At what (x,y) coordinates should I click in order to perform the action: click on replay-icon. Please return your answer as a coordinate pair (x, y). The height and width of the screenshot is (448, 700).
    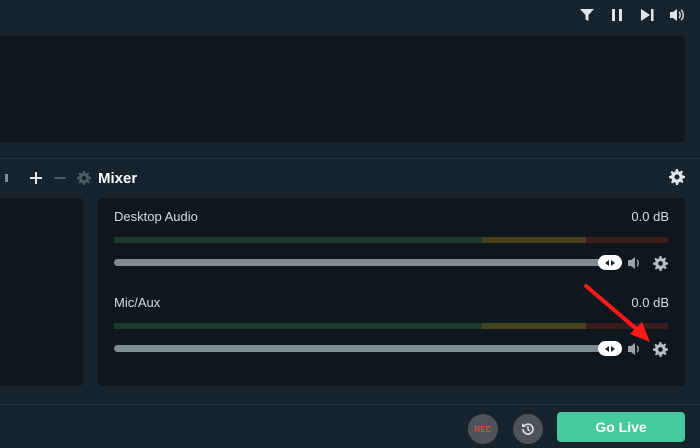
    Looking at the image, I should click on (528, 429).